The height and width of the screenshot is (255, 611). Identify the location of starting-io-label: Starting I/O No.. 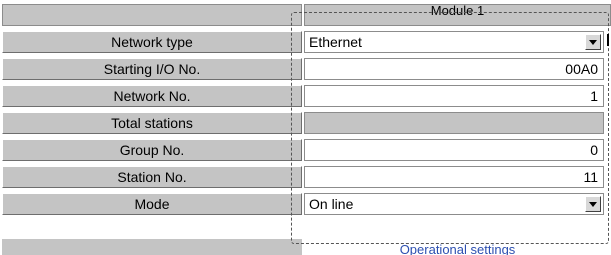
(152, 69).